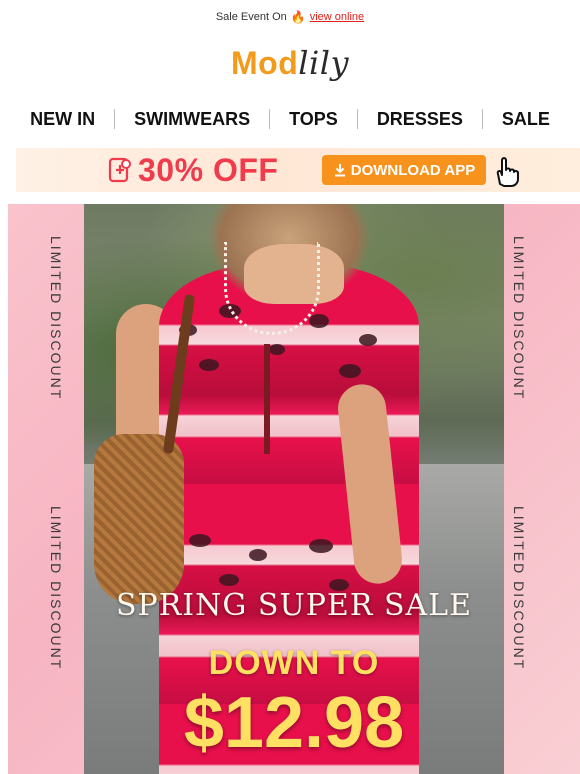 The height and width of the screenshot is (774, 580). What do you see at coordinates (264, 63) in the screenshot?
I see `logo-part-mod: Mod` at bounding box center [264, 63].